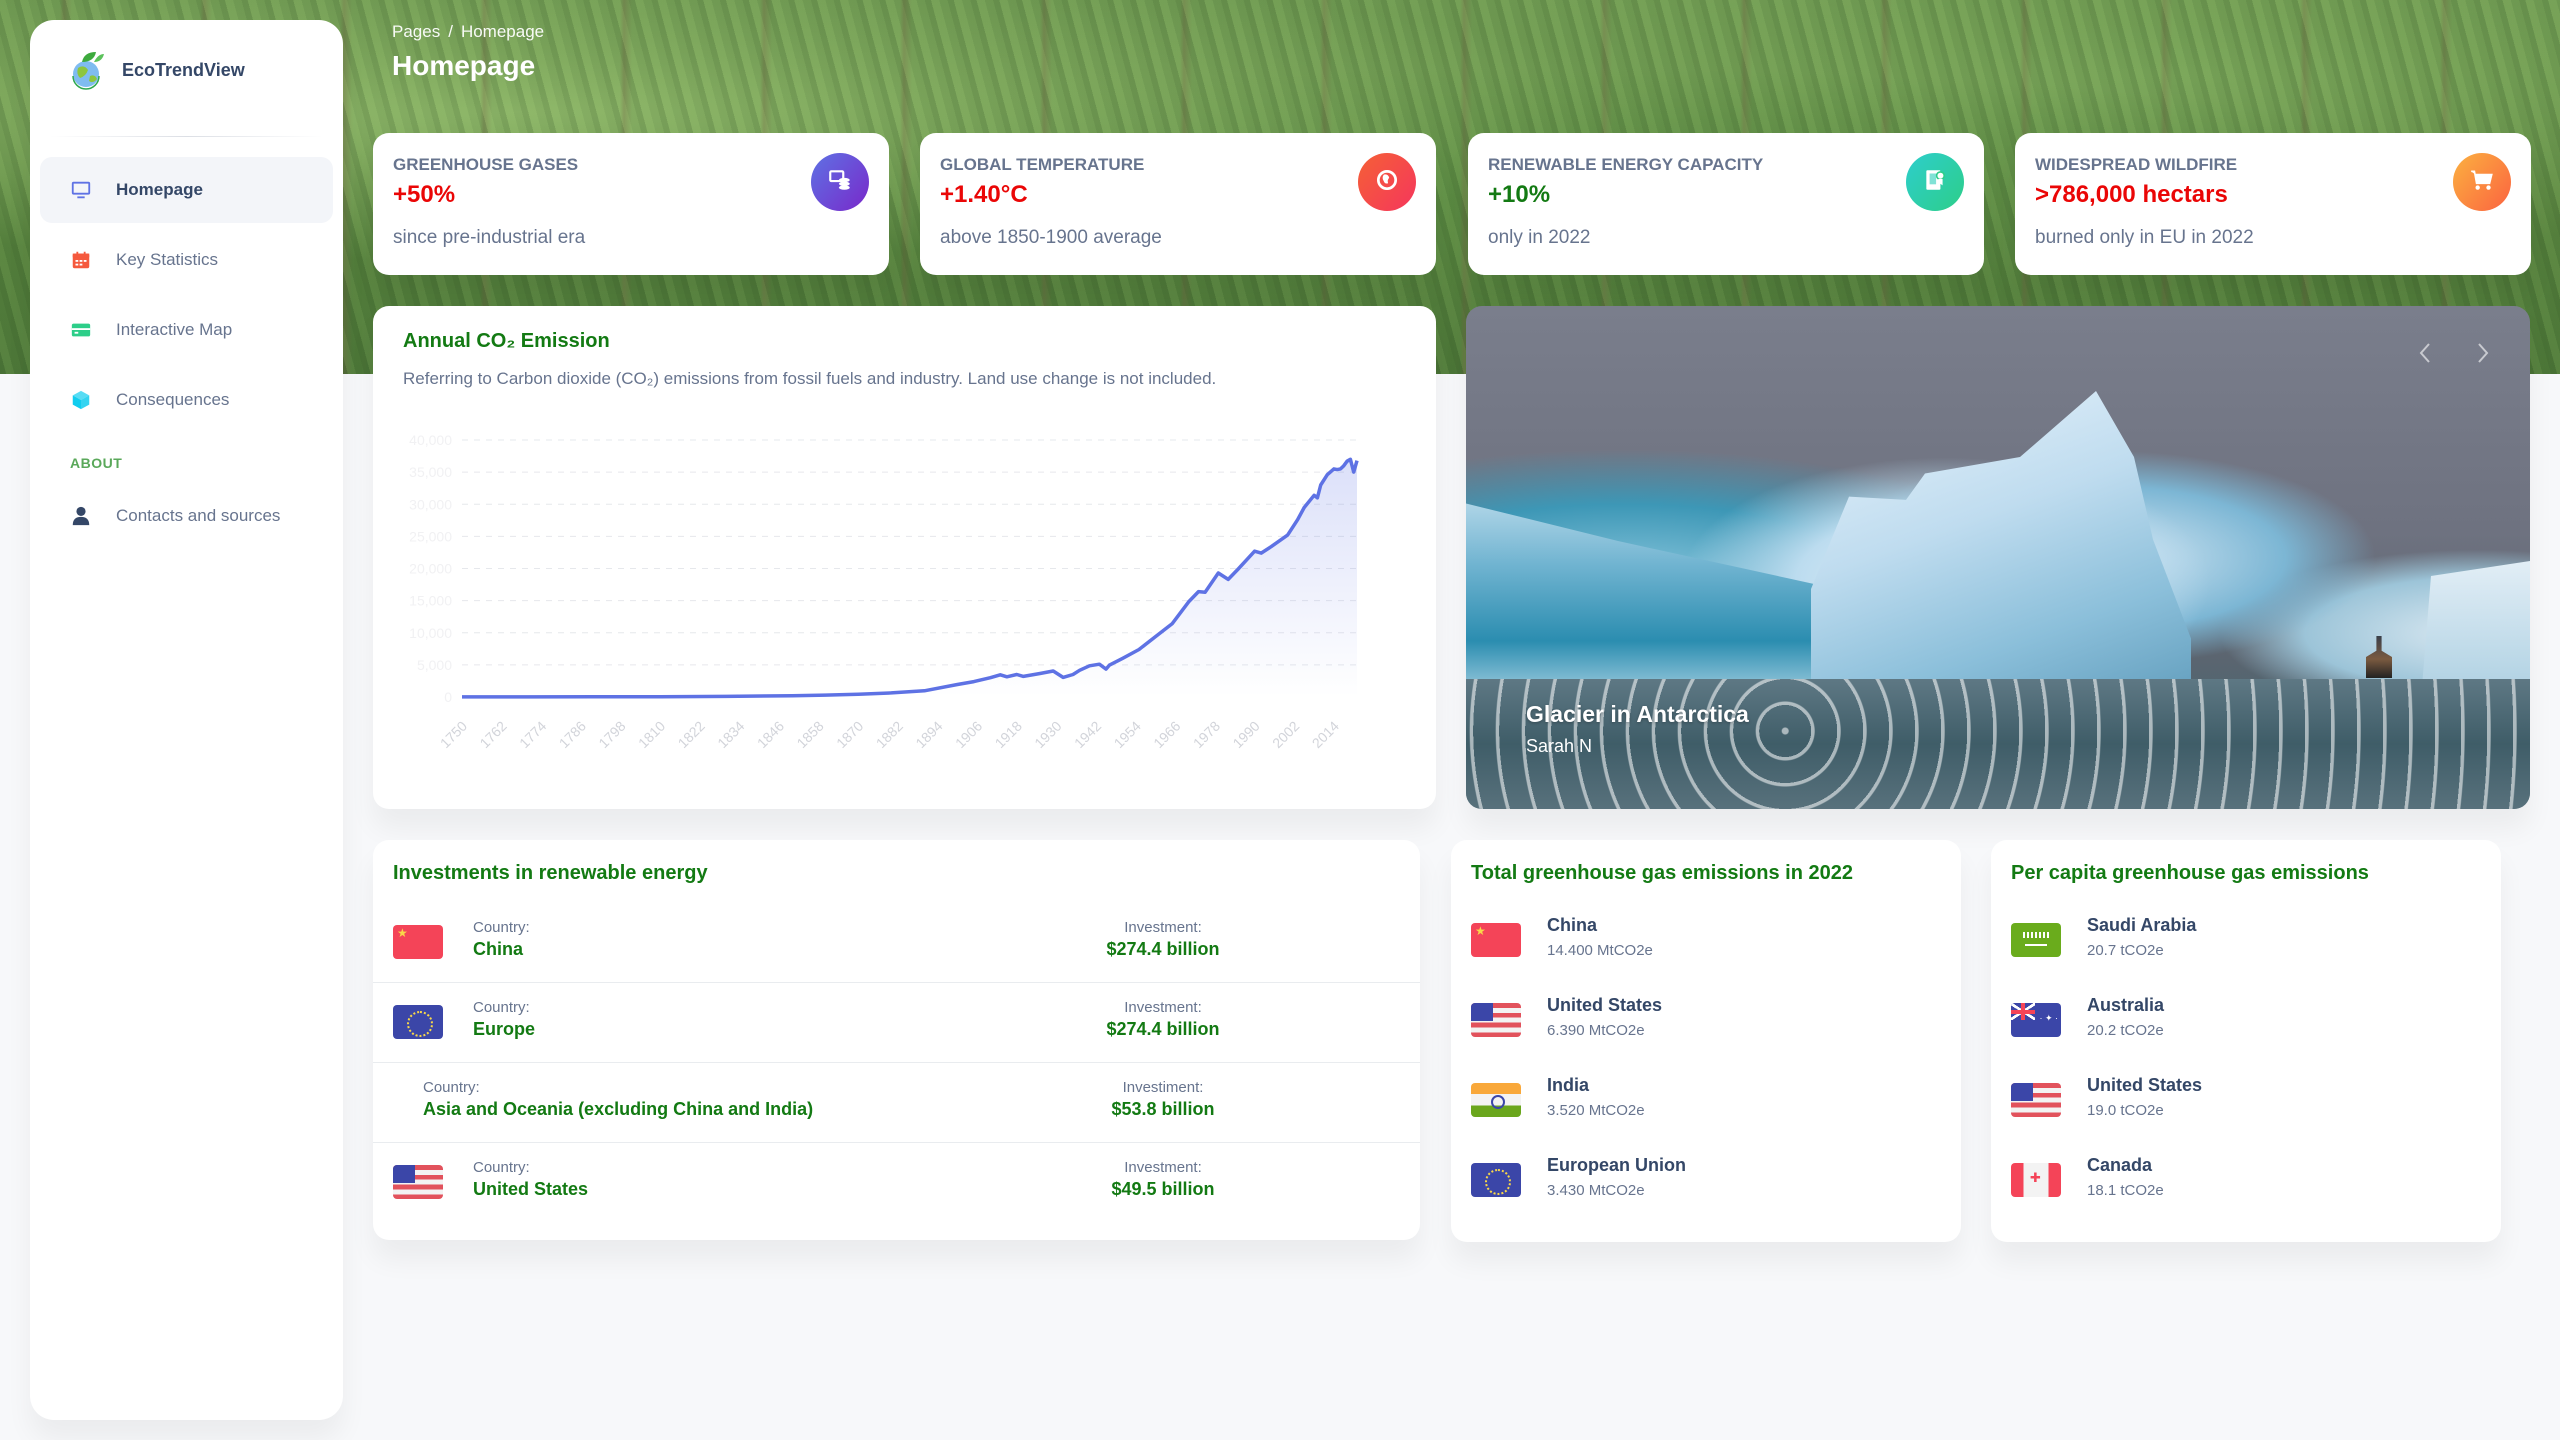  I want to click on carousel-caption-author: Sarah N, so click(1559, 746).